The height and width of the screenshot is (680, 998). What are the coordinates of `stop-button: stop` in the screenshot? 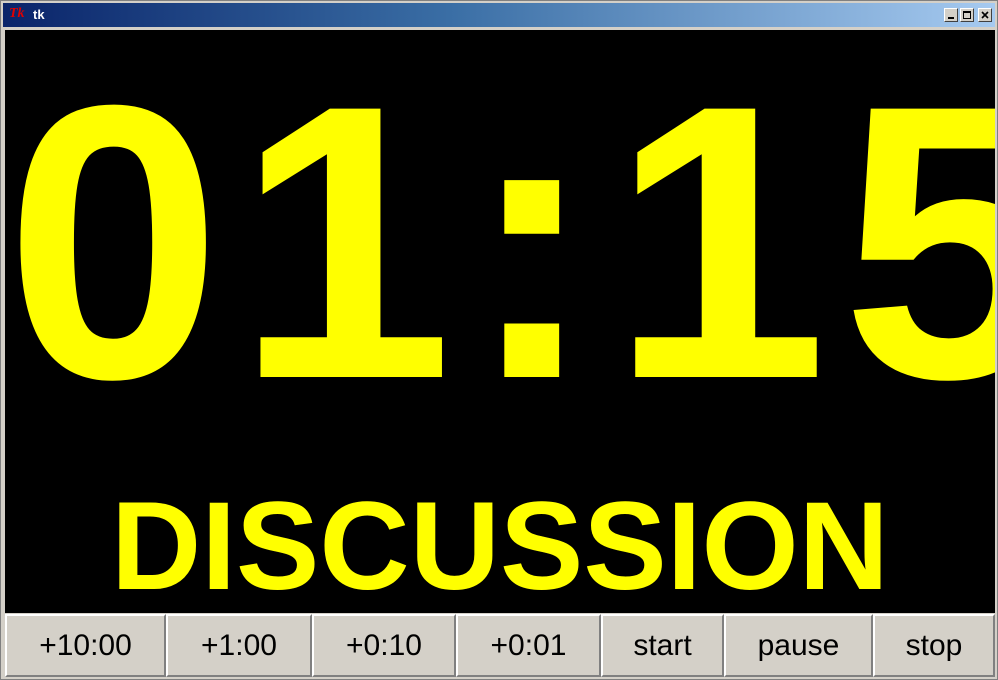 It's located at (934, 645).